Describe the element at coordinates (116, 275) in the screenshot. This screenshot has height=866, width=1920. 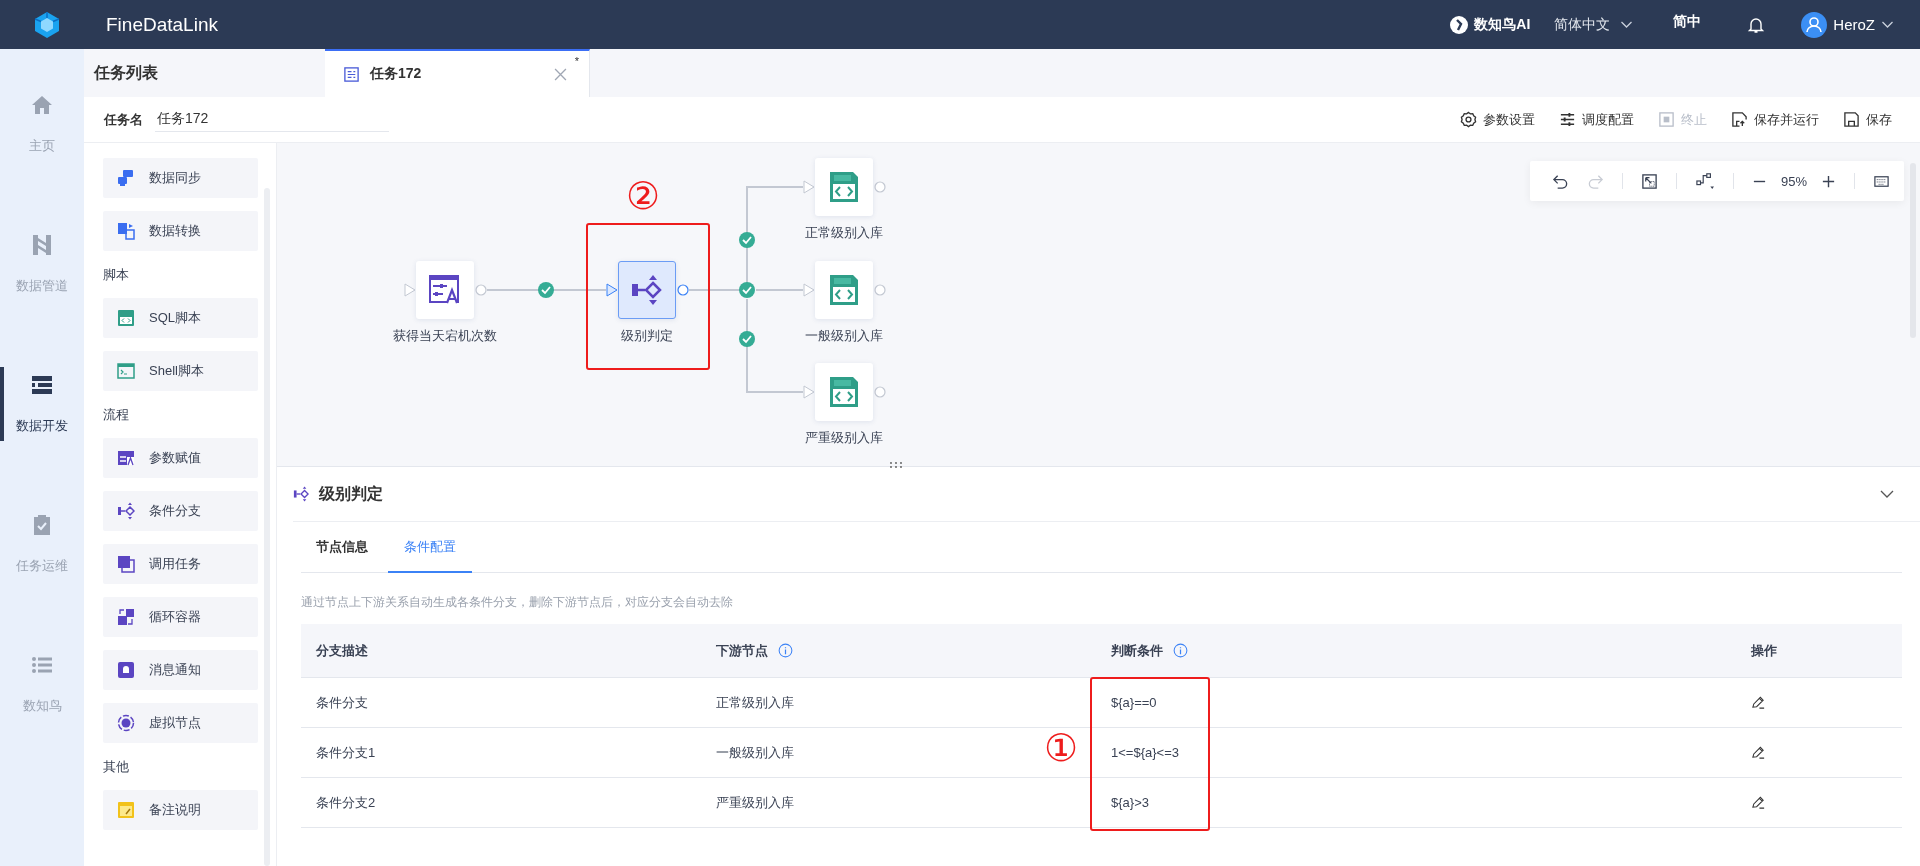
I see `palette-group-title: 脚本` at that location.